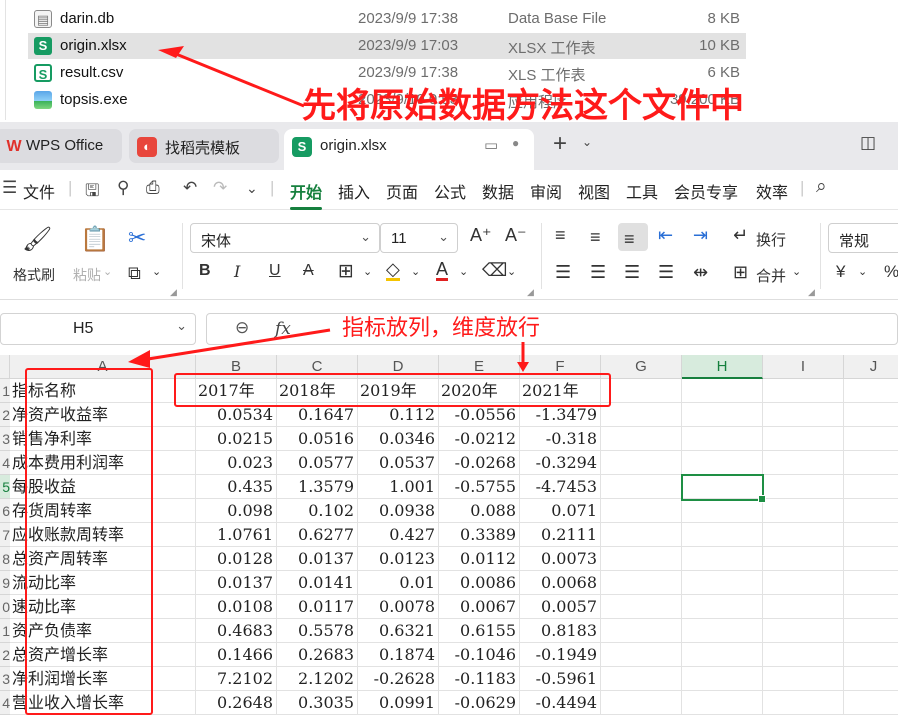 This screenshot has height=723, width=898. I want to click on annotation-box-indicators, so click(89, 541).